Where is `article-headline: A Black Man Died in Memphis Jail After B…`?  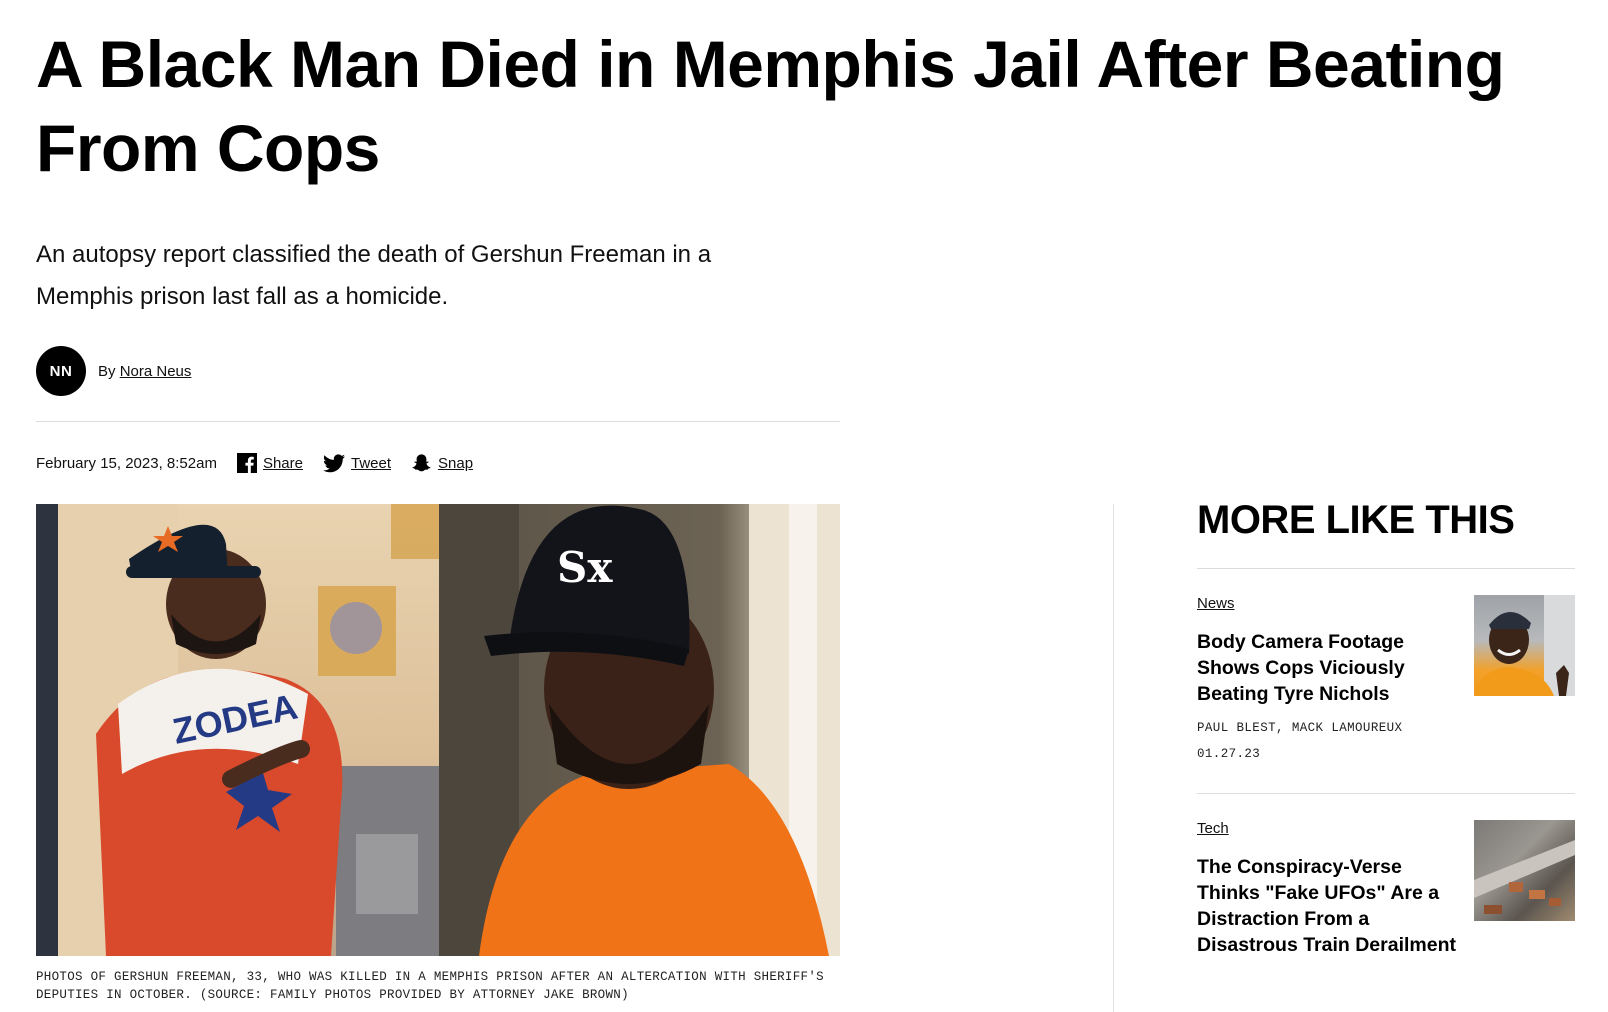 article-headline: A Black Man Died in Memphis Jail After B… is located at coordinates (770, 106).